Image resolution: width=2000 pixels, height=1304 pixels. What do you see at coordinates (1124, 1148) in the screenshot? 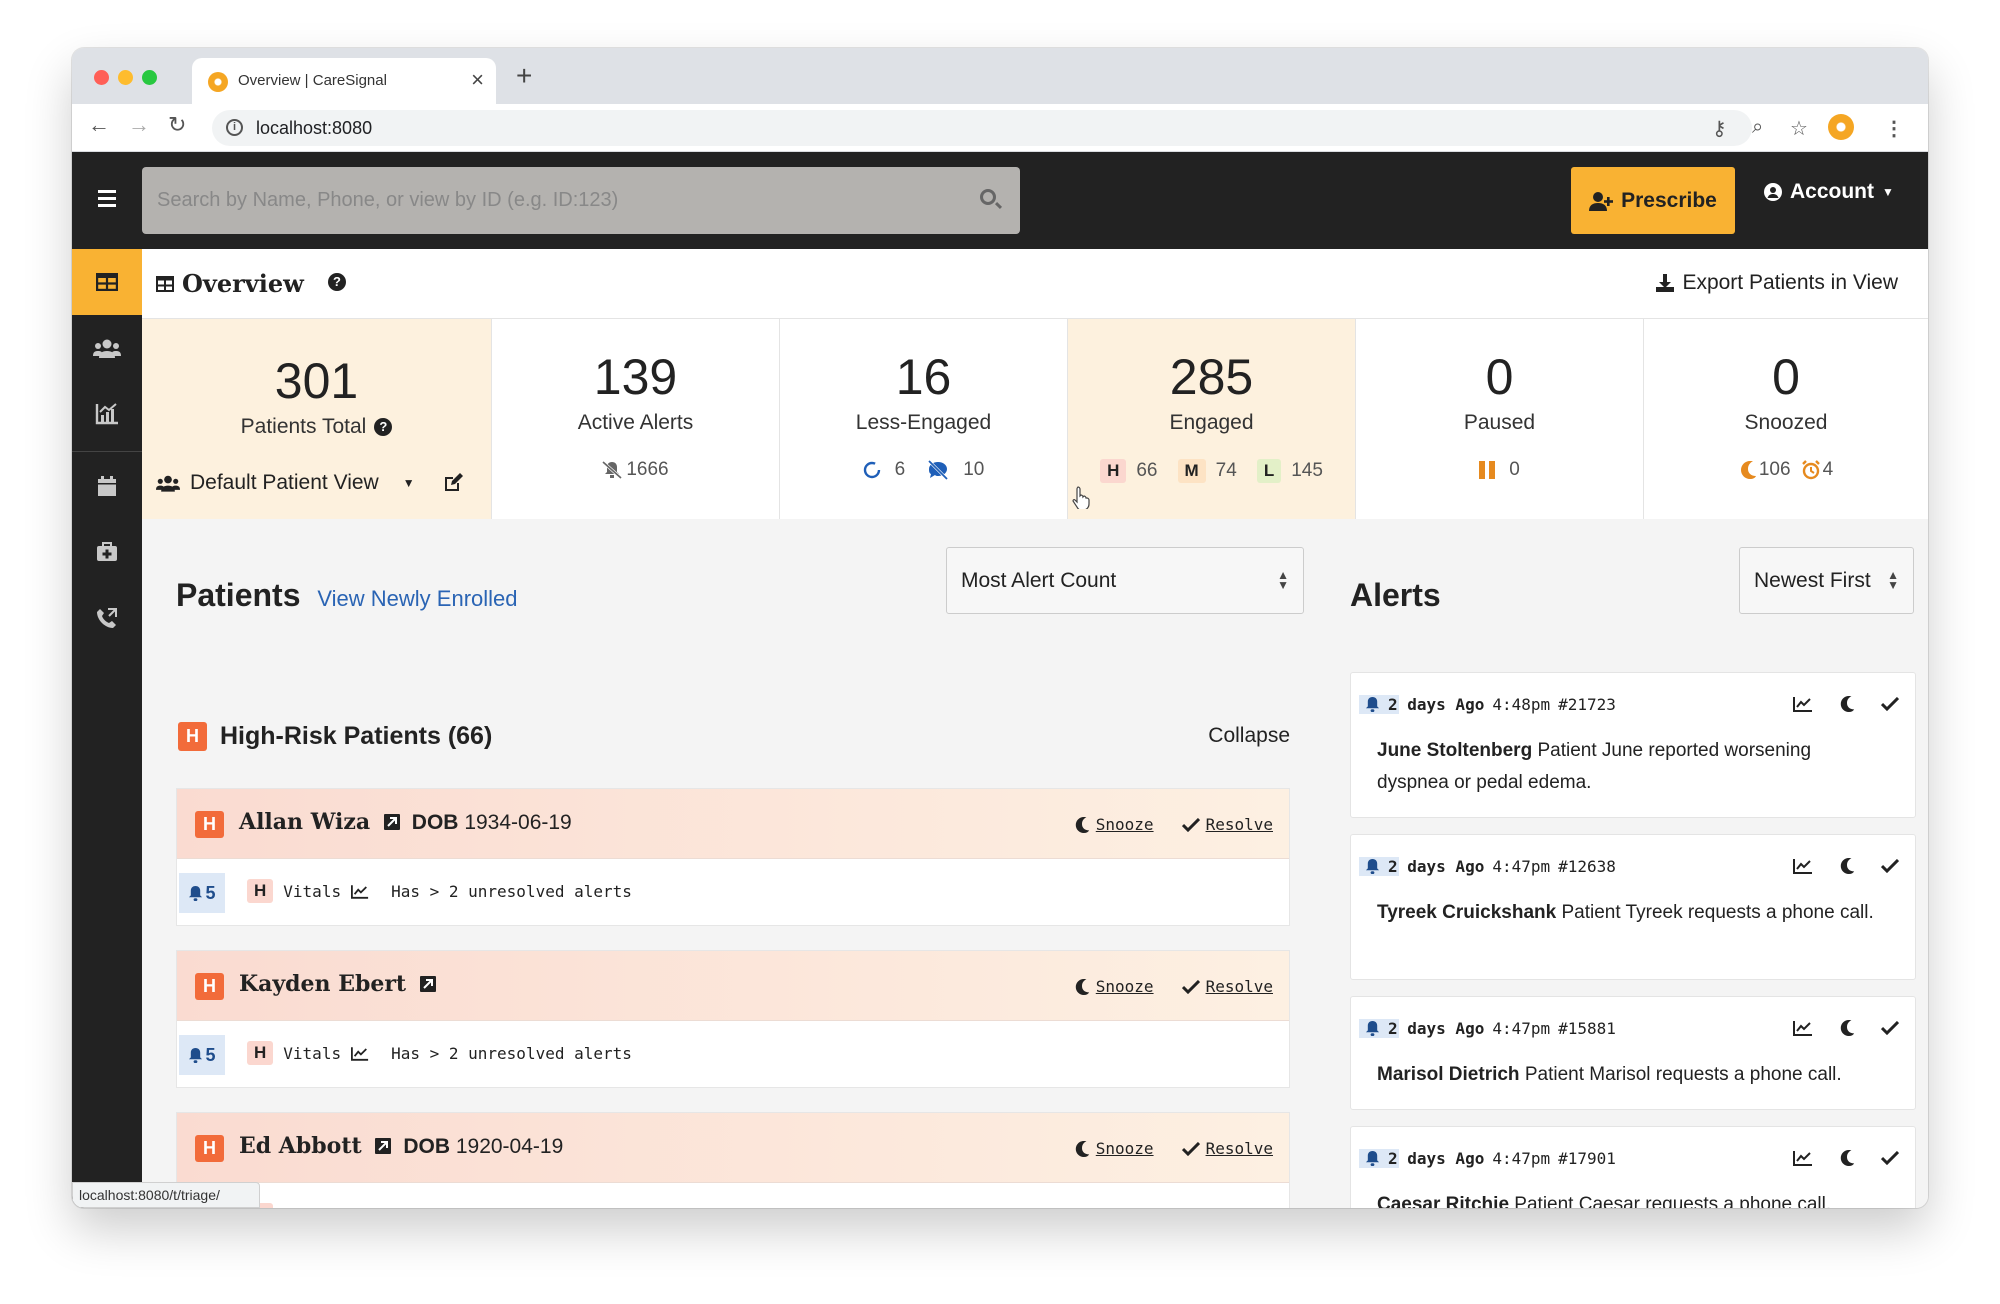
I see `snooze-label: Snooze` at bounding box center [1124, 1148].